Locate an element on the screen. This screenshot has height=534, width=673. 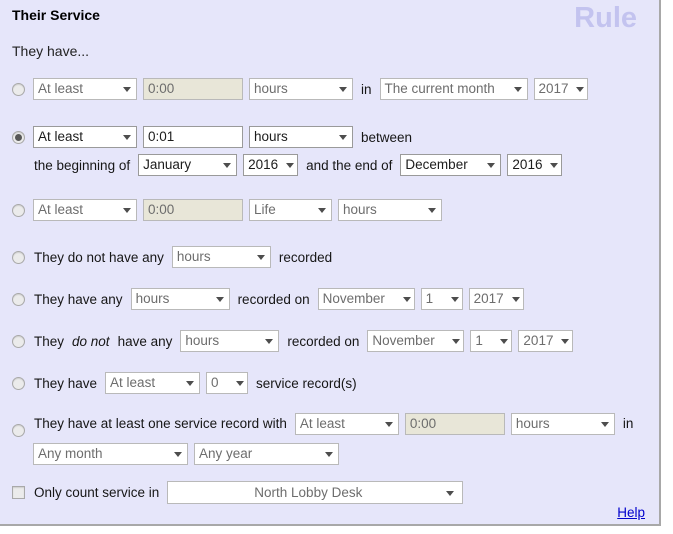
select-unit-3: hours is located at coordinates (390, 210).